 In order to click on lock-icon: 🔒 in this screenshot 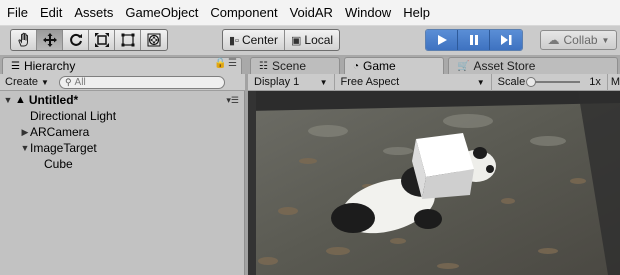, I will do `click(220, 63)`.